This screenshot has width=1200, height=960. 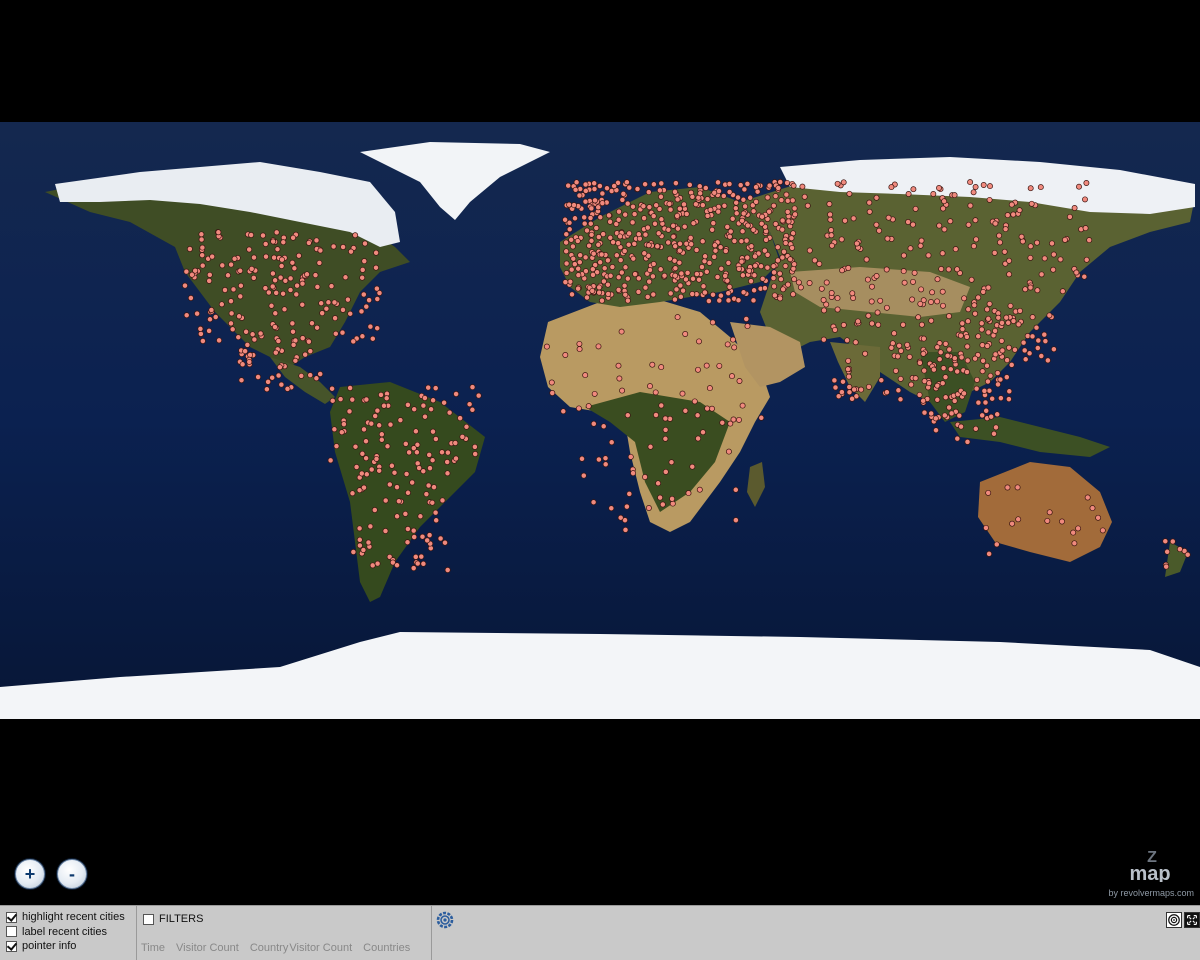 I want to click on option-label-recent-cities: label recent cities, so click(x=71, y=932).